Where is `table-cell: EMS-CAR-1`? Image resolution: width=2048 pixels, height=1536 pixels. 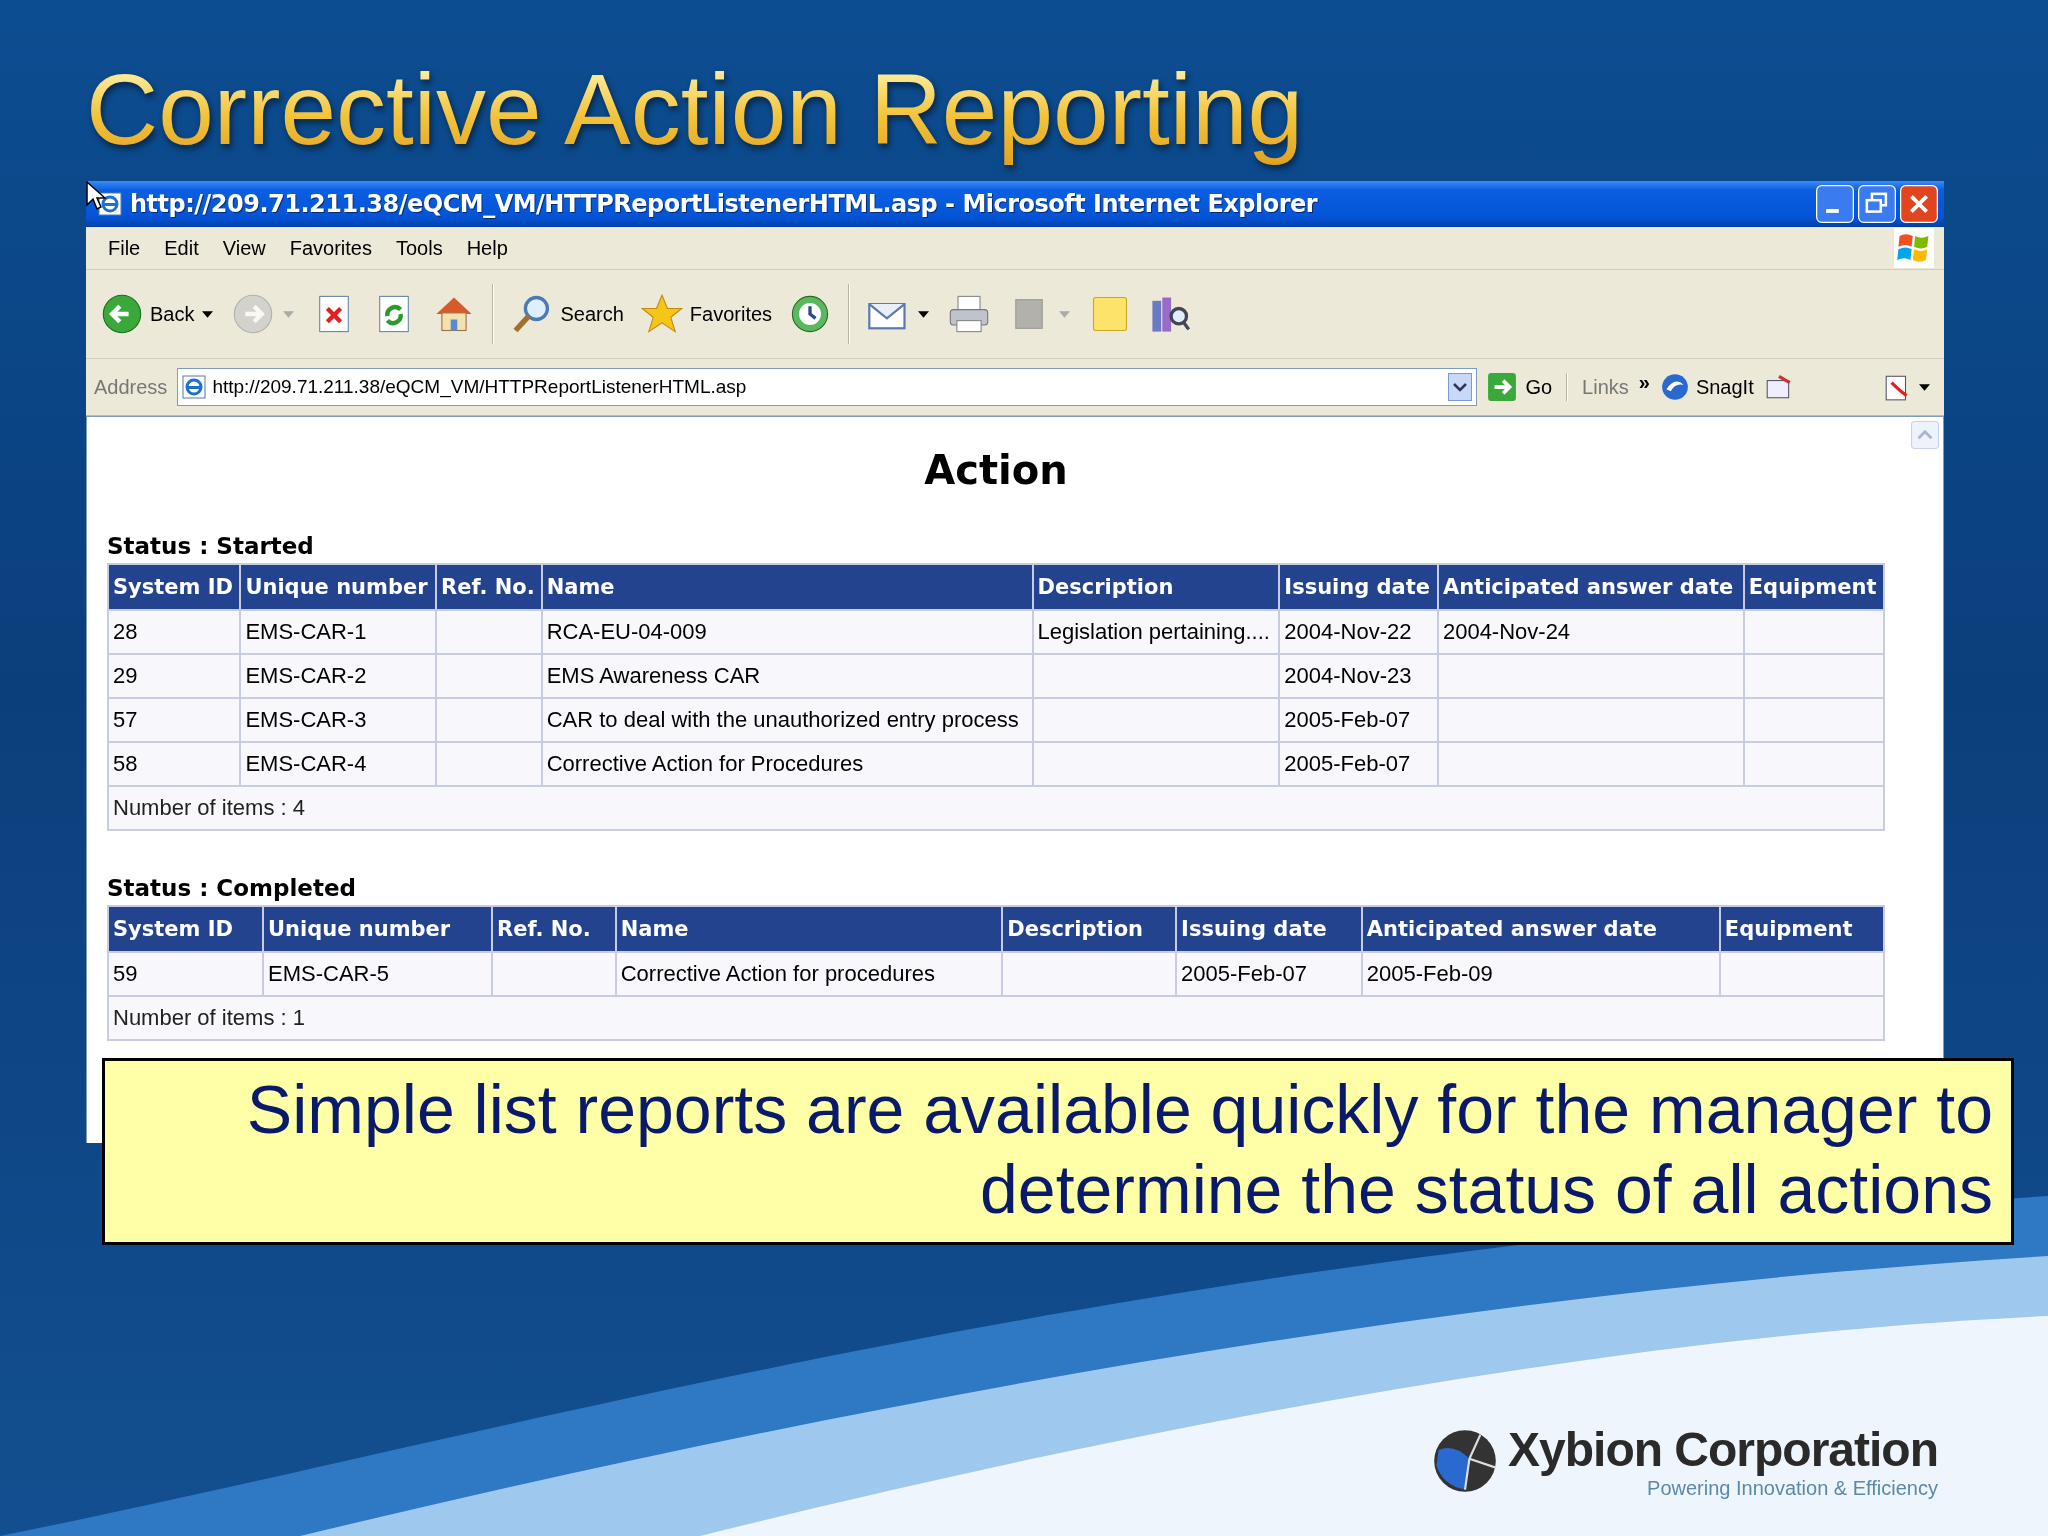 table-cell: EMS-CAR-1 is located at coordinates (338, 632).